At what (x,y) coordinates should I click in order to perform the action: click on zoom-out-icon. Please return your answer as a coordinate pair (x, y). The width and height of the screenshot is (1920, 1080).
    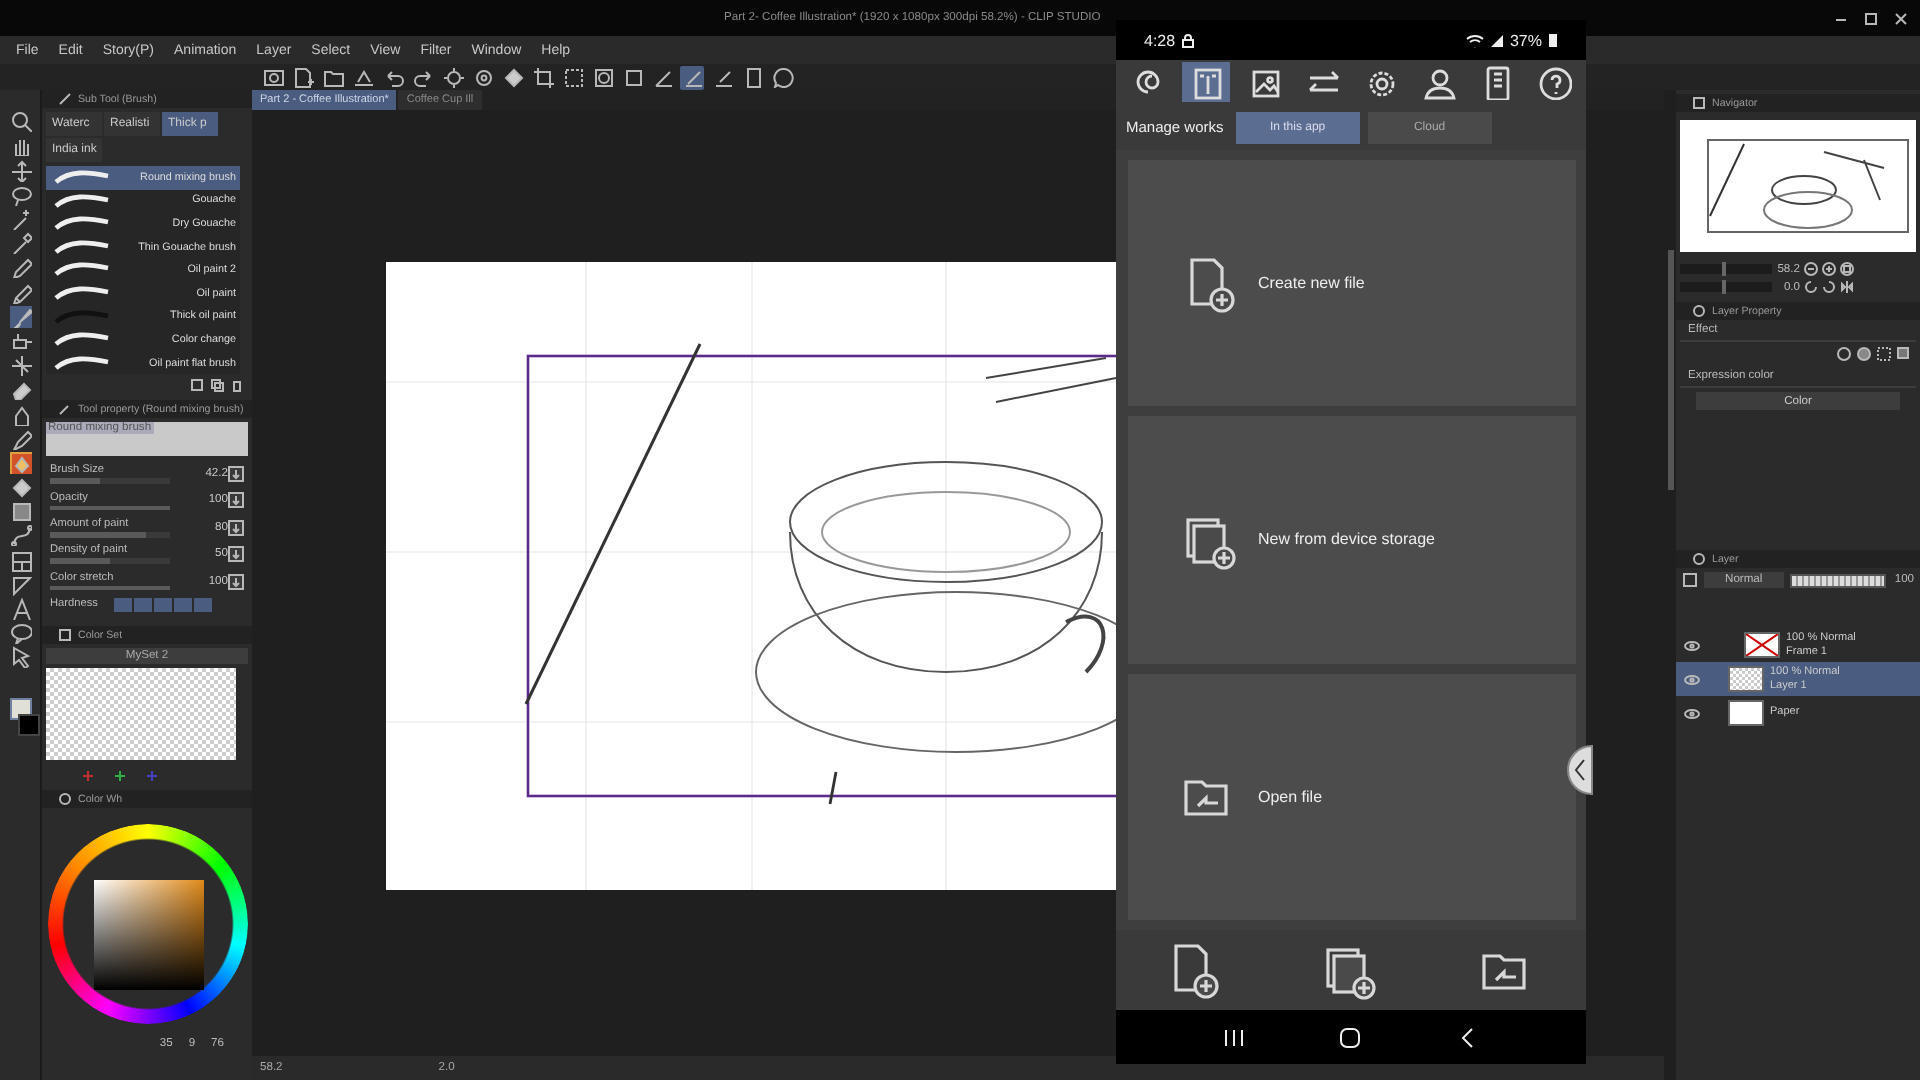
    Looking at the image, I should click on (1811, 269).